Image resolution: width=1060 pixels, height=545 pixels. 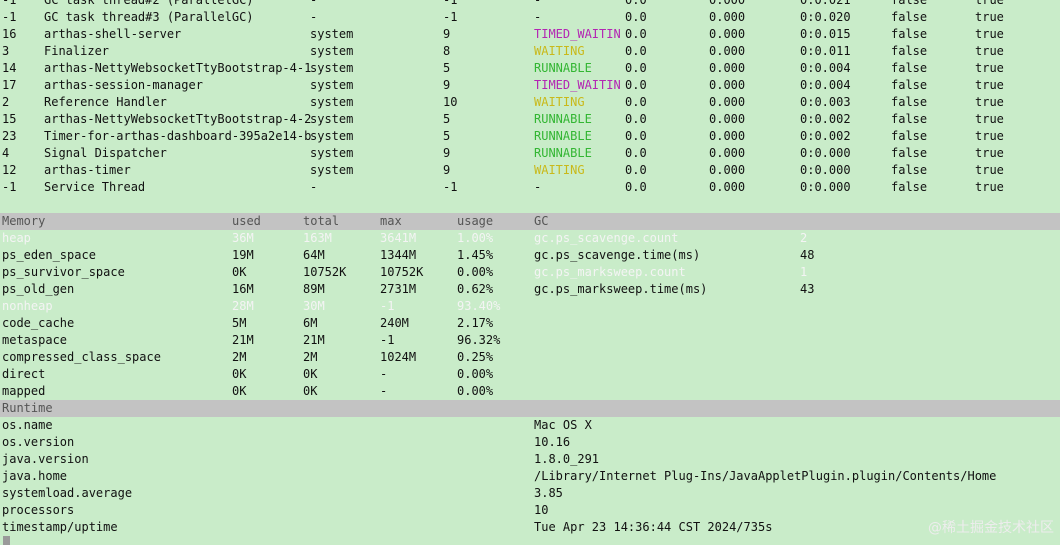 What do you see at coordinates (530, 493) in the screenshot?
I see `runtime-row: systemload.average 3.85` at bounding box center [530, 493].